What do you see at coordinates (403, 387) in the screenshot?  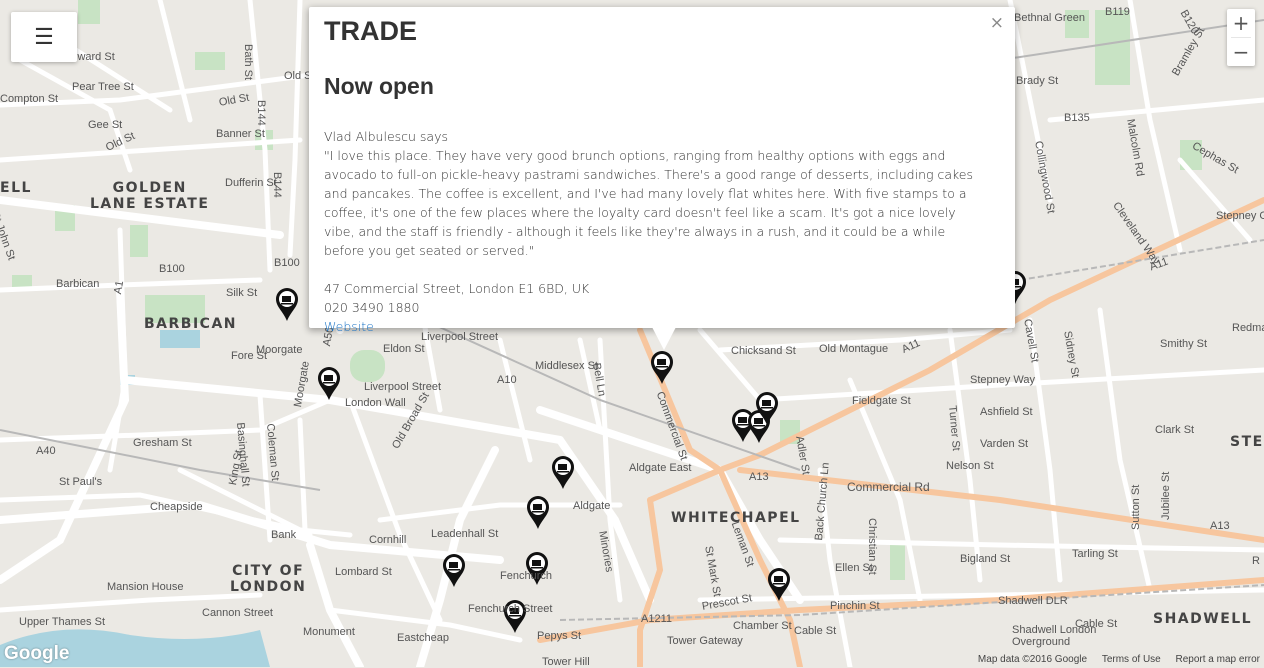 I see `station-label: Liverpool Street` at bounding box center [403, 387].